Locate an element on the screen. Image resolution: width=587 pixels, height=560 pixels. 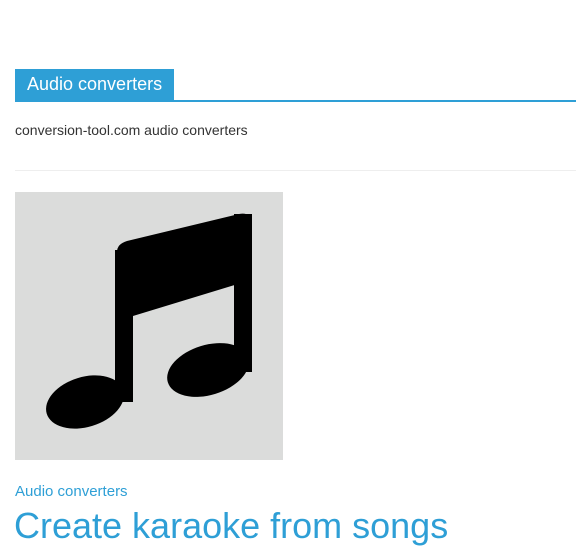
article-title: Create karaoke from songs is located at coordinates (231, 526).